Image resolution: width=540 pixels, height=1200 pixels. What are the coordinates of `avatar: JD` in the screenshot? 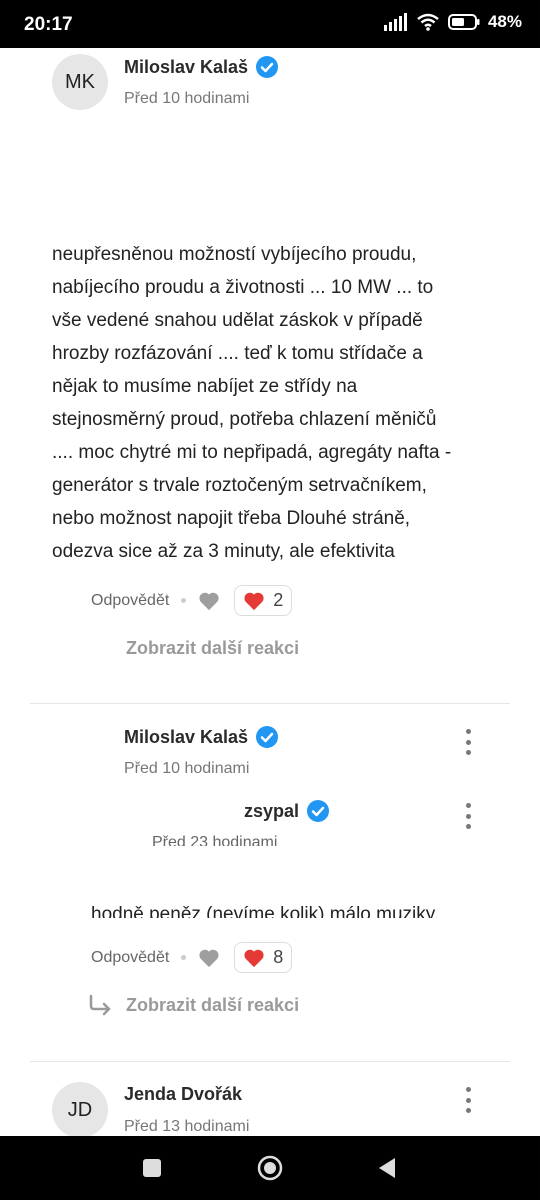 It's located at (80, 1109).